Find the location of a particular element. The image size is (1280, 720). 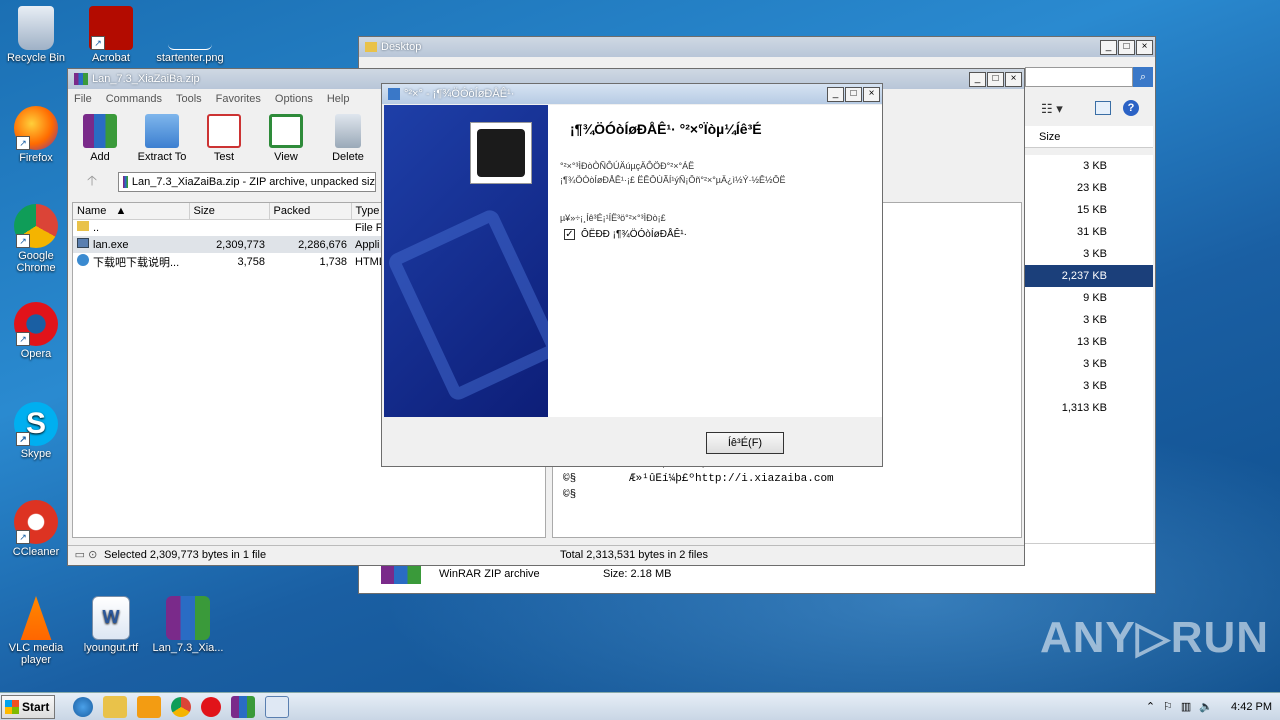

desktop-icon-firefox: ↗ Firefox is located at coordinates (36, 135).